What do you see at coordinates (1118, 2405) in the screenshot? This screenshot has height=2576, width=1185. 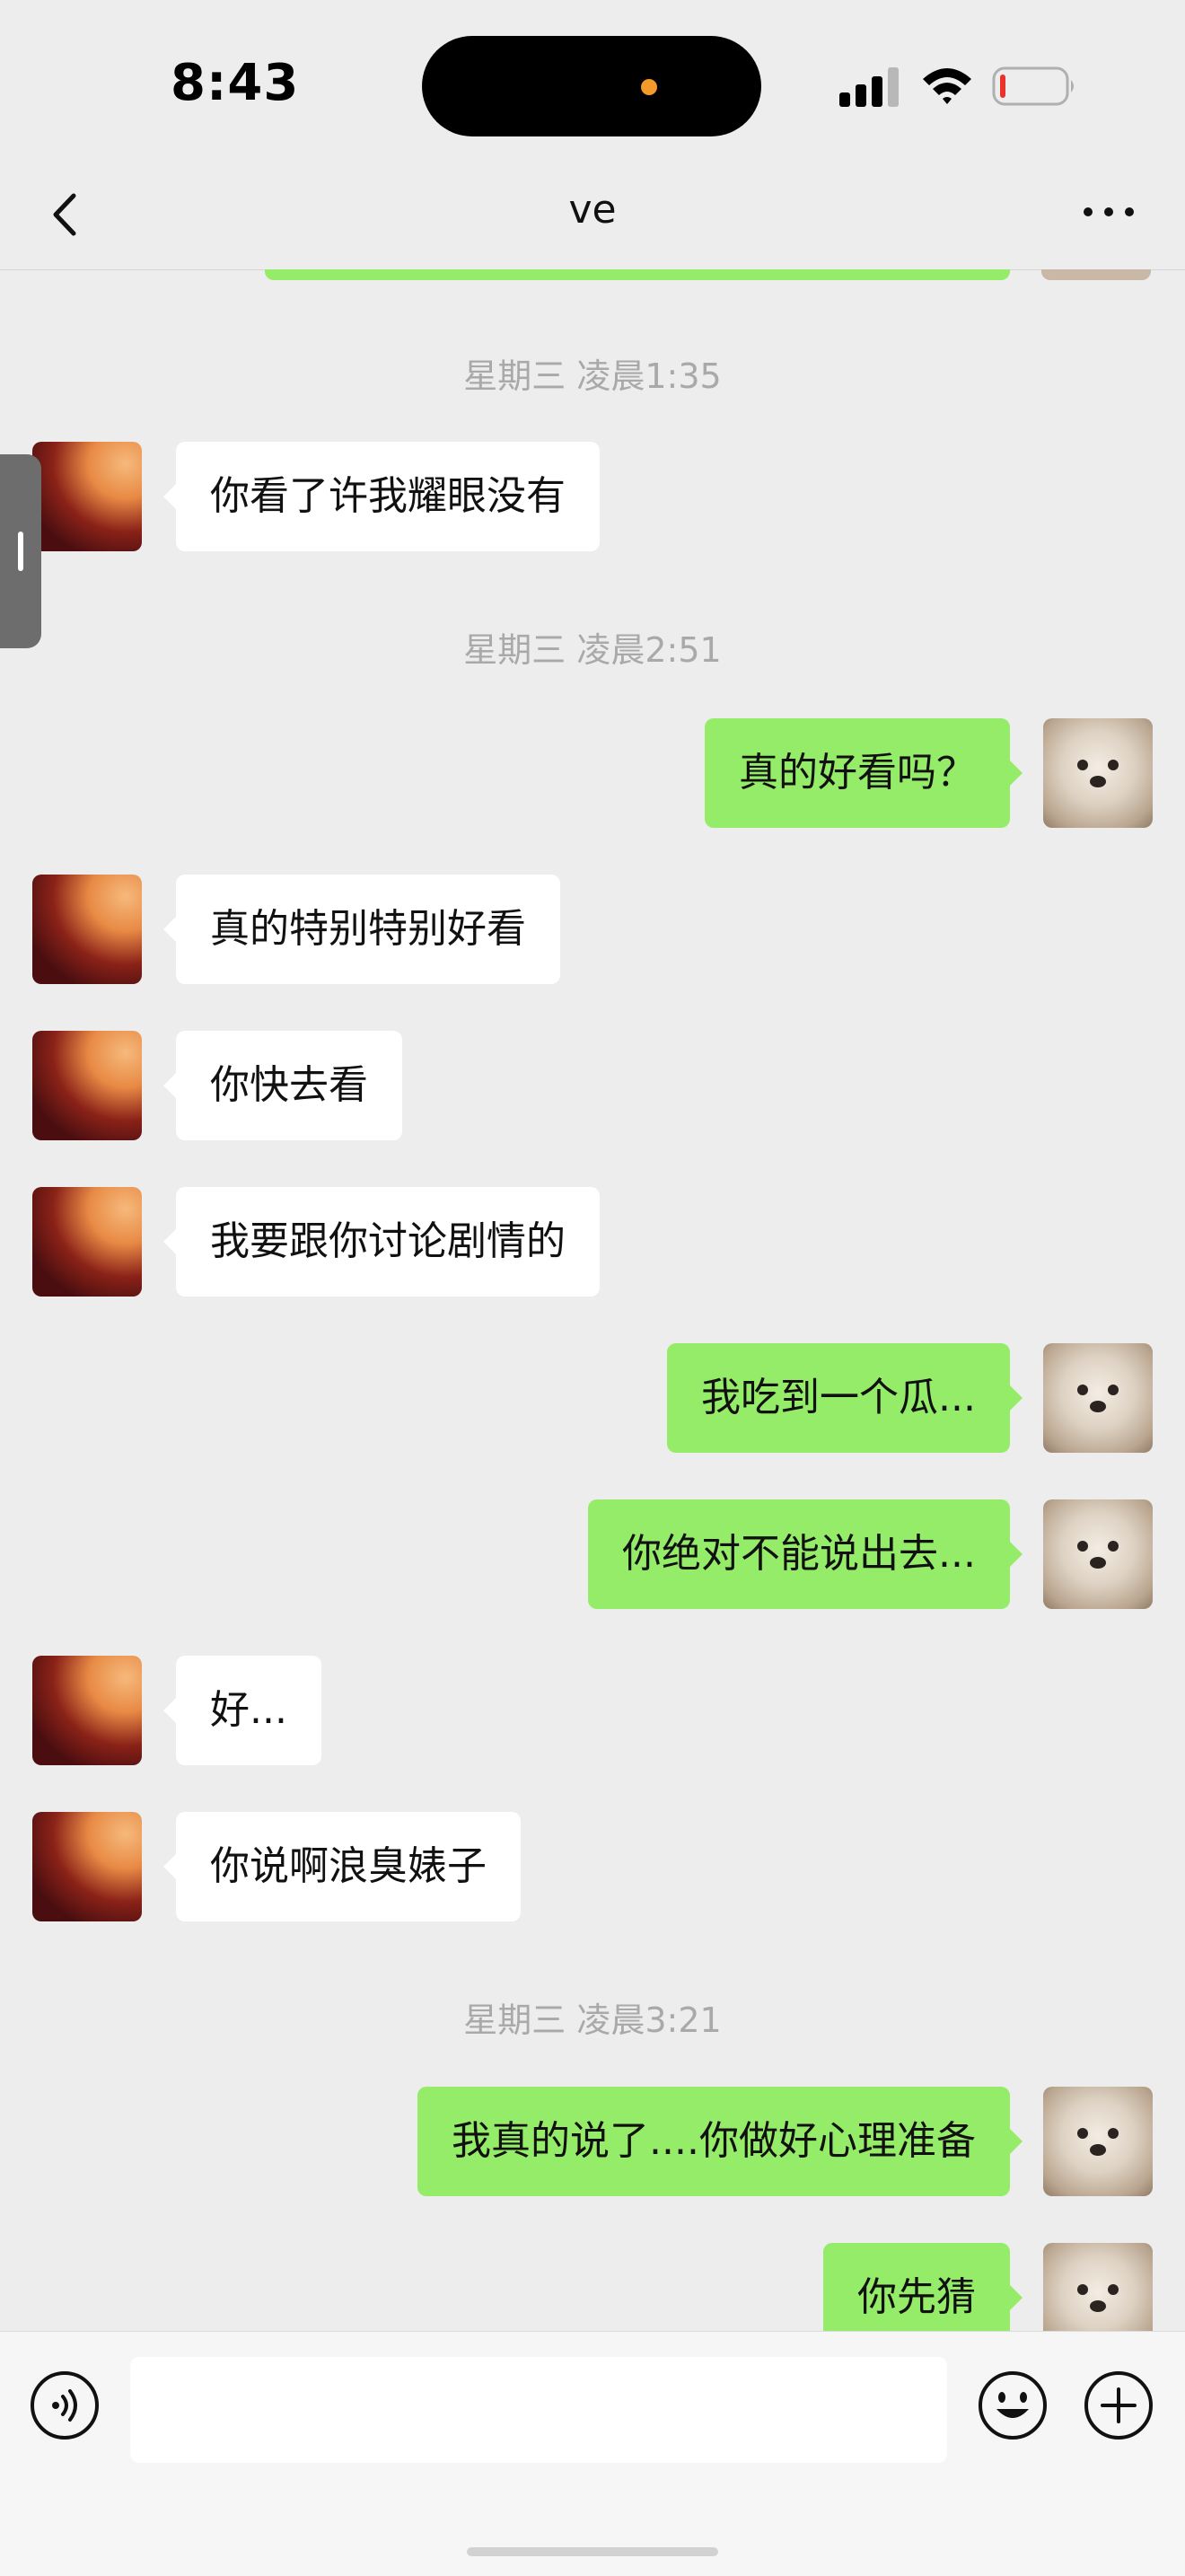 I see `plus-icon` at bounding box center [1118, 2405].